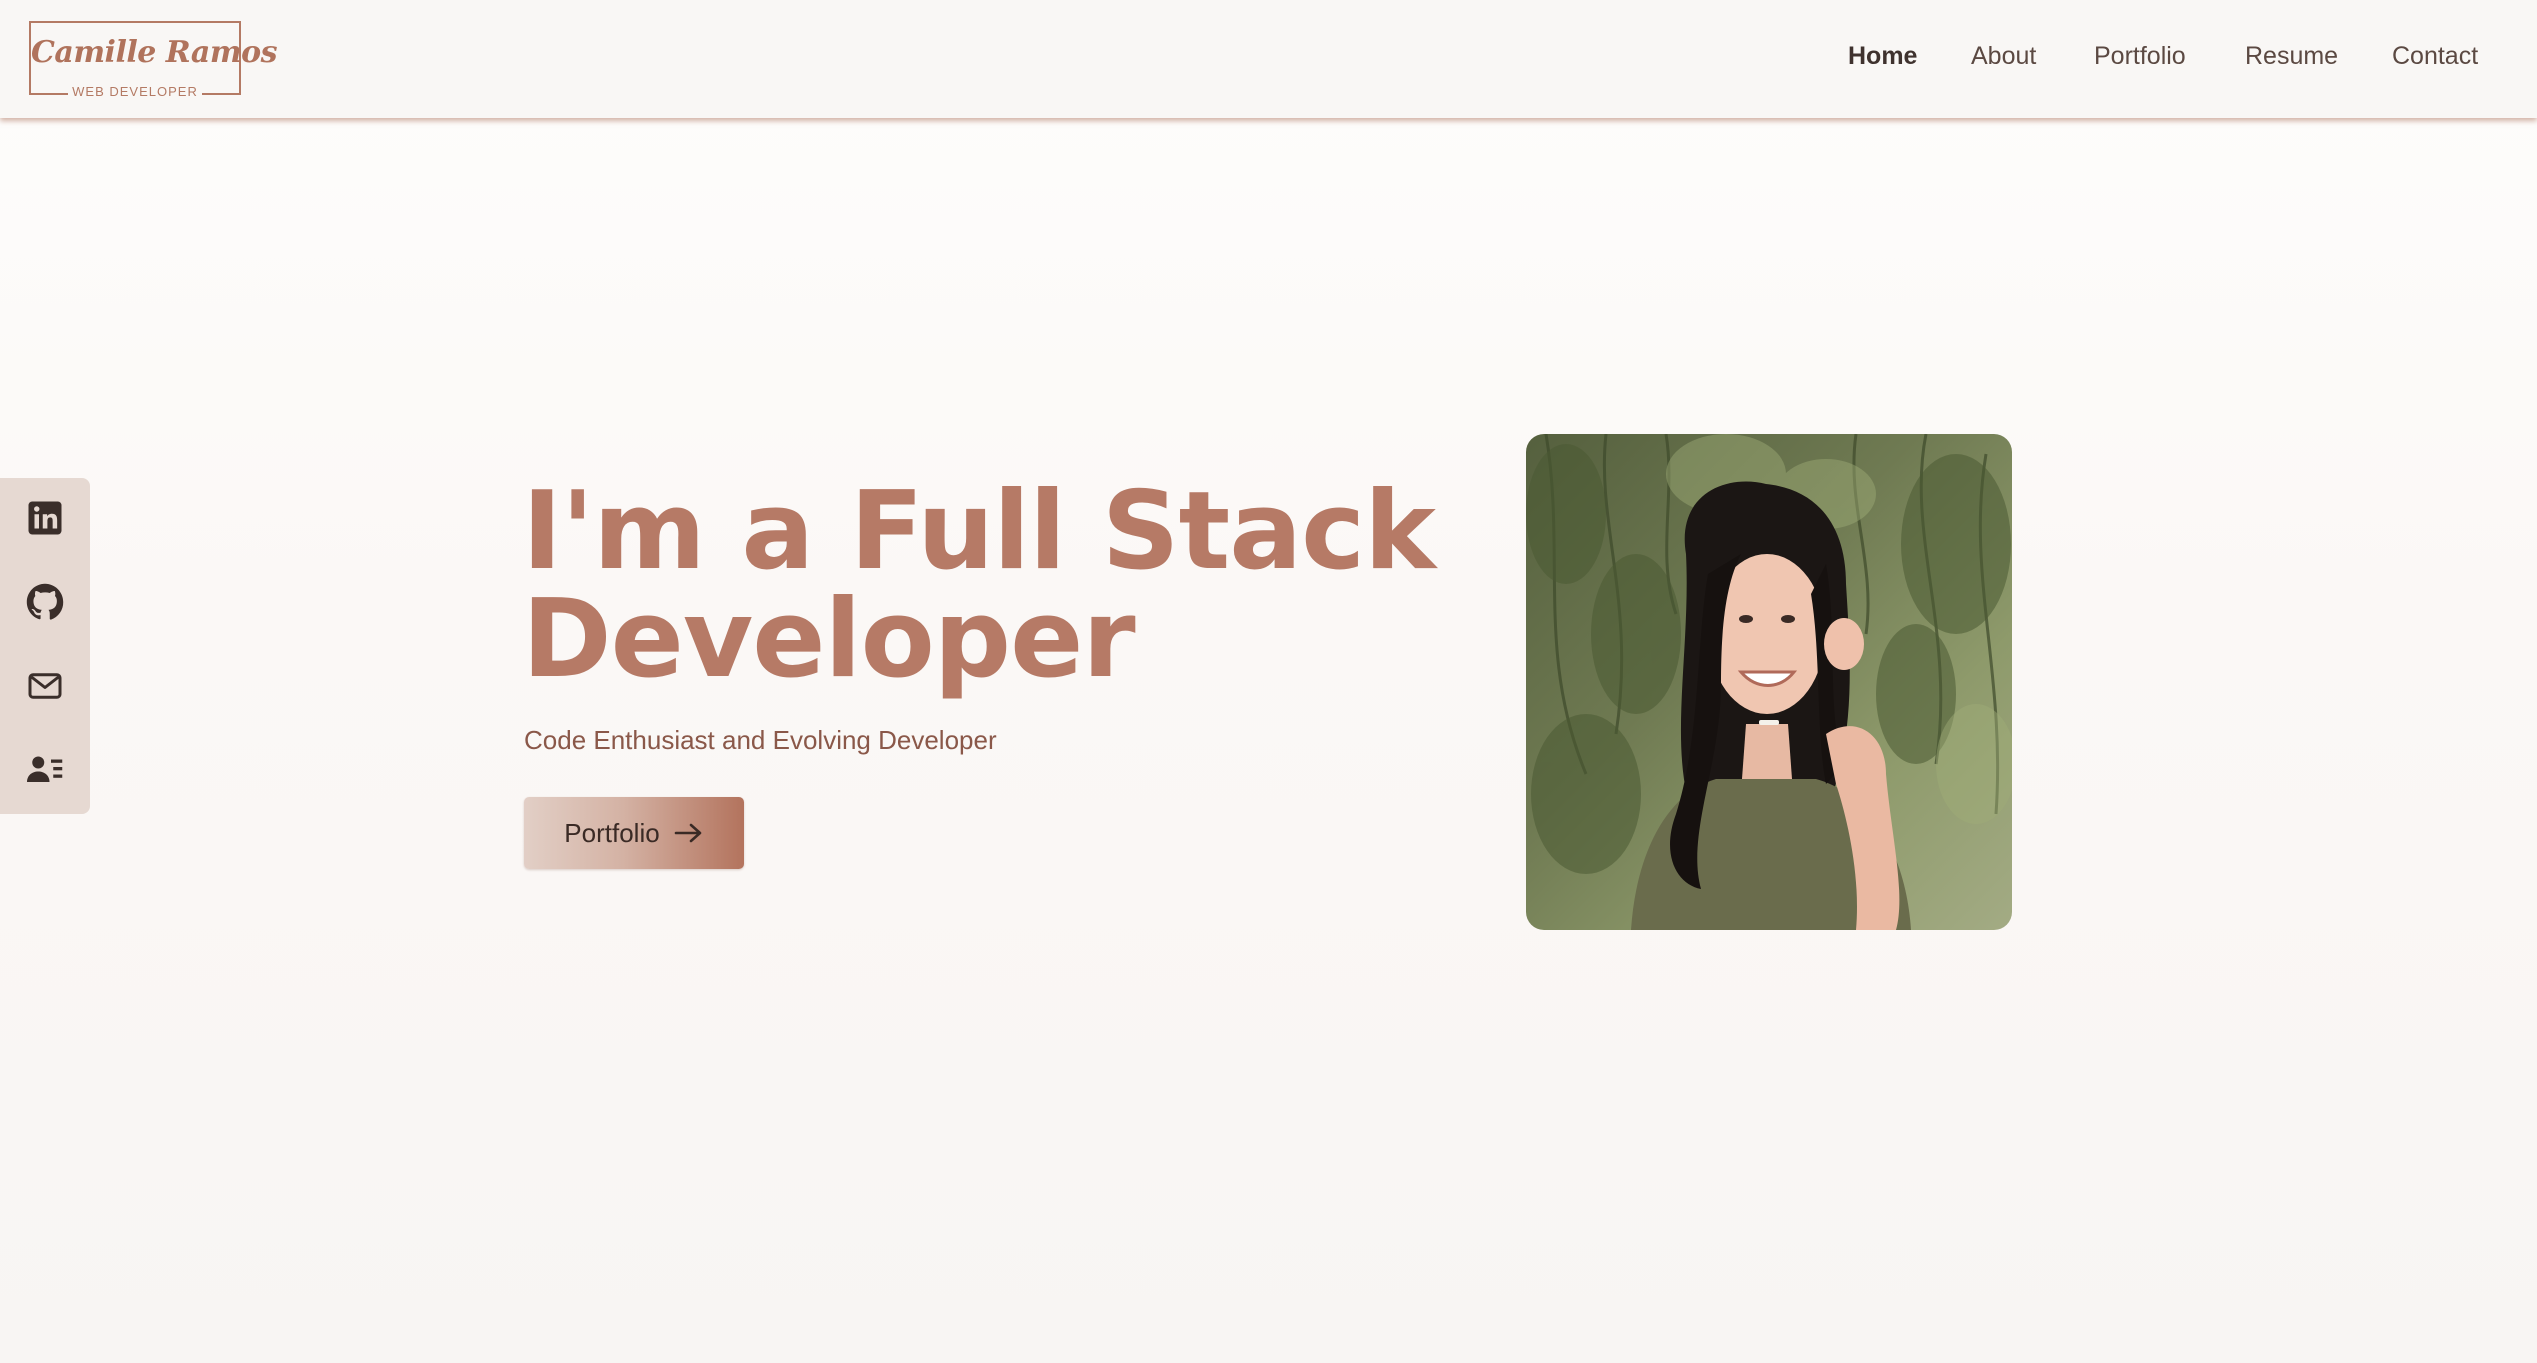 Image resolution: width=2537 pixels, height=1363 pixels. Describe the element at coordinates (2435, 56) in the screenshot. I see `nav-contact: Contact` at that location.